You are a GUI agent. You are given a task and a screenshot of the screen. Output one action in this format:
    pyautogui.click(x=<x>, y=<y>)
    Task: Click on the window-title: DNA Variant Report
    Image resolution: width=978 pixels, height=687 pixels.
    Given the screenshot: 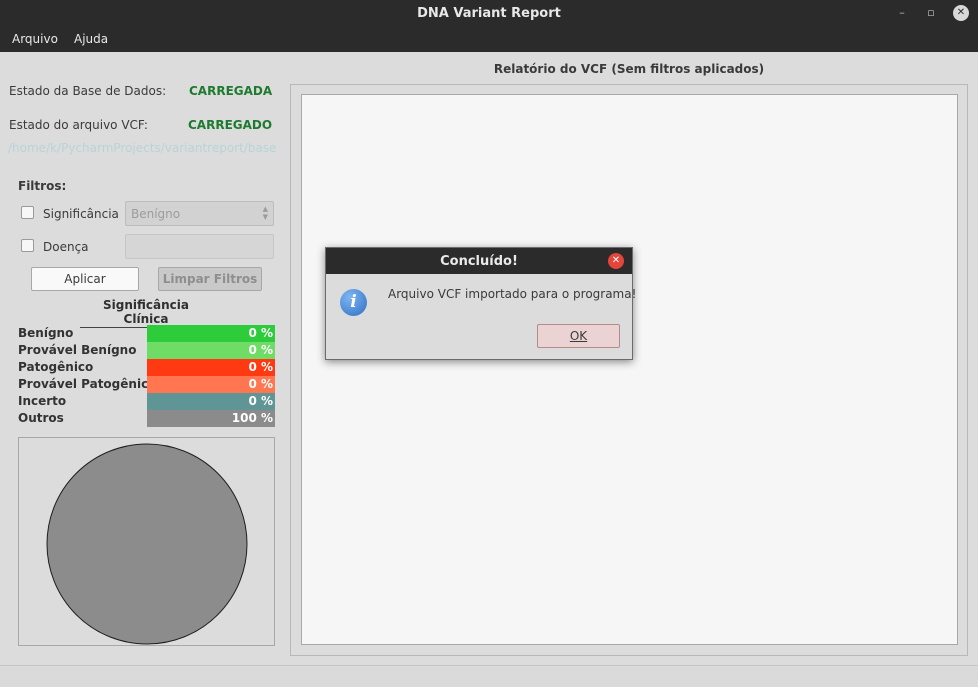 What is the action you would take?
    pyautogui.click(x=489, y=13)
    